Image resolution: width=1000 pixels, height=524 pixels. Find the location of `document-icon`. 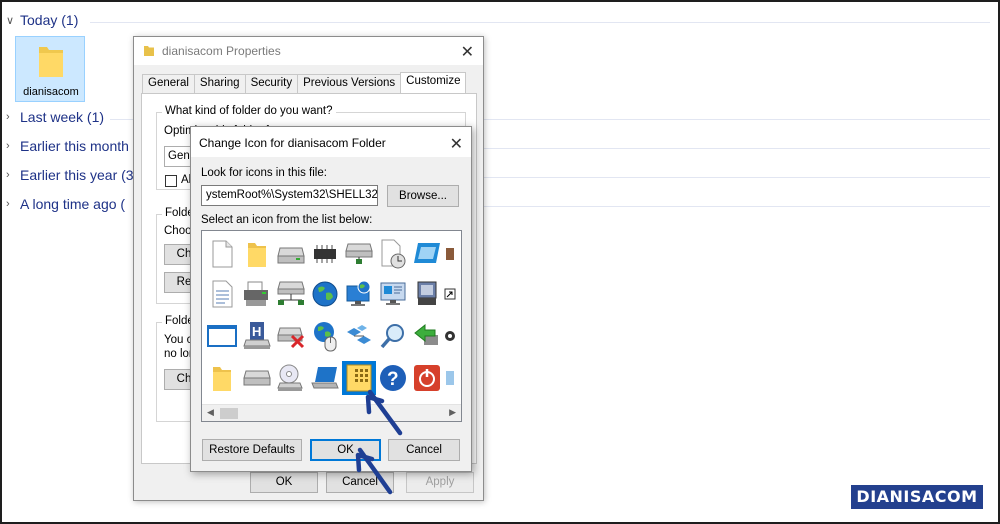

document-icon is located at coordinates (222, 294).